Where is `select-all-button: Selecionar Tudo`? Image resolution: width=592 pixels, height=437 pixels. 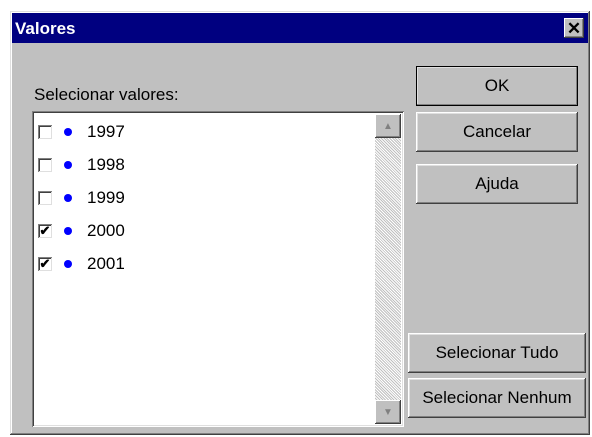
select-all-button: Selecionar Tudo is located at coordinates (497, 353).